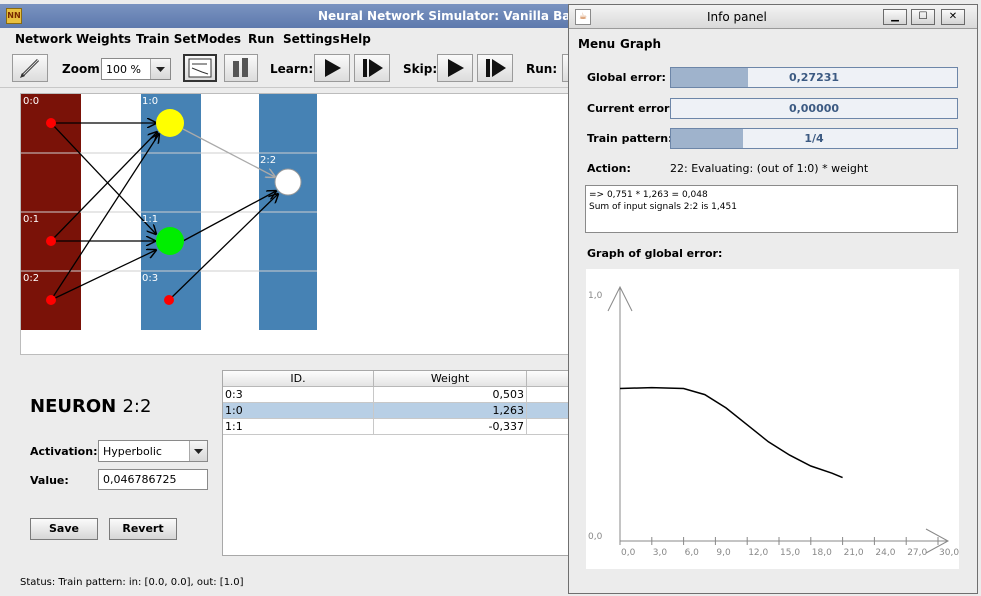 This screenshot has width=981, height=596. Describe the element at coordinates (311, 39) in the screenshot. I see `menu-settings: Settings` at that location.